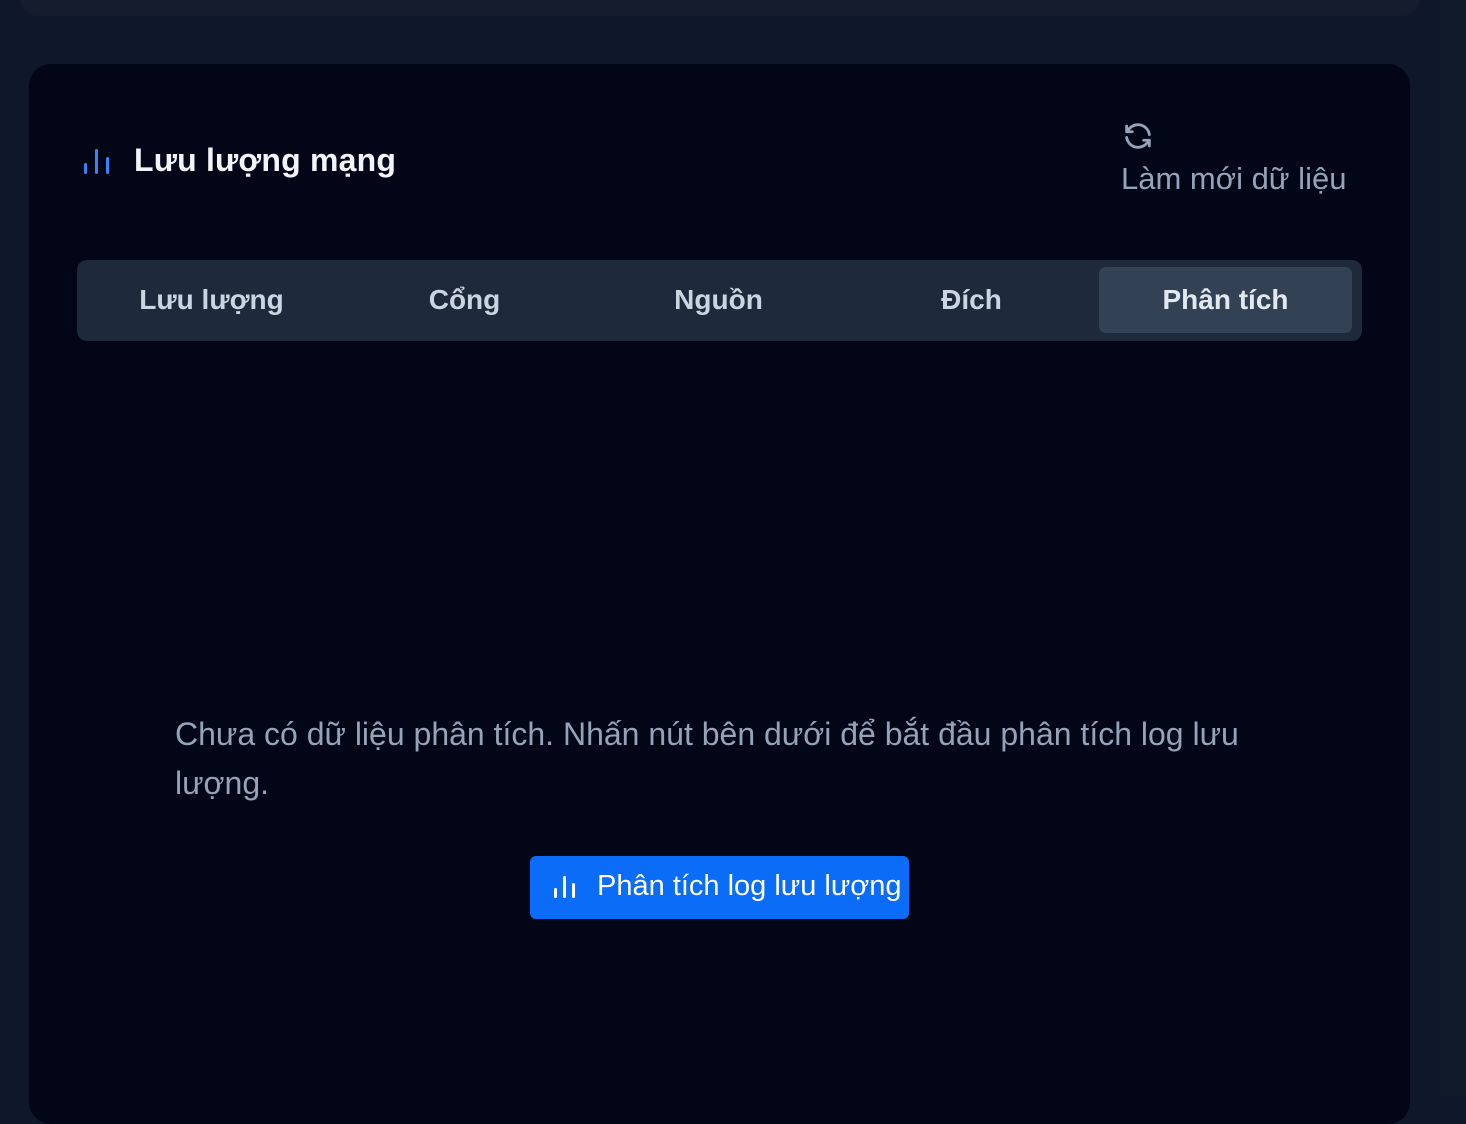 Image resolution: width=1466 pixels, height=1124 pixels. Describe the element at coordinates (211, 300) in the screenshot. I see `tab-traffic: Lưu lượng` at that location.